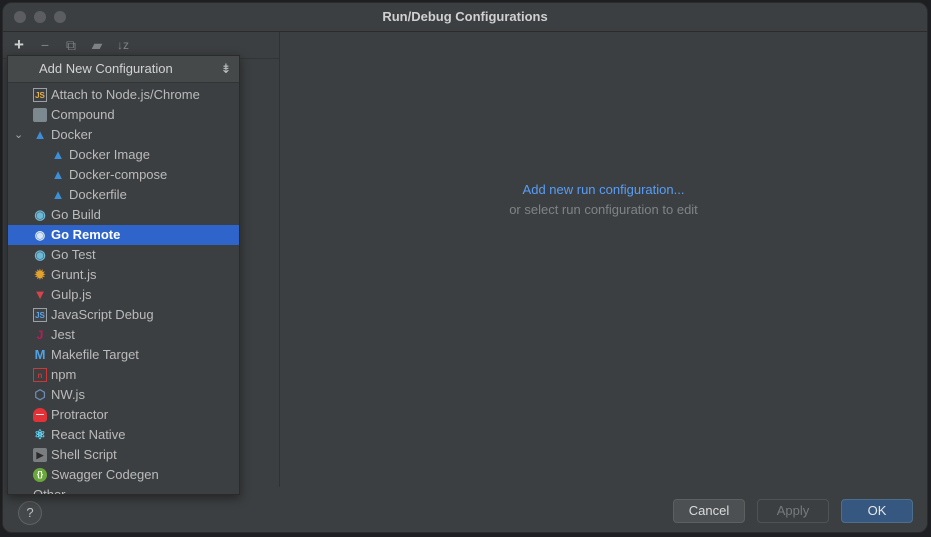 The image size is (931, 537). I want to click on dialog-title: Run/Debug Configurations, so click(465, 16).